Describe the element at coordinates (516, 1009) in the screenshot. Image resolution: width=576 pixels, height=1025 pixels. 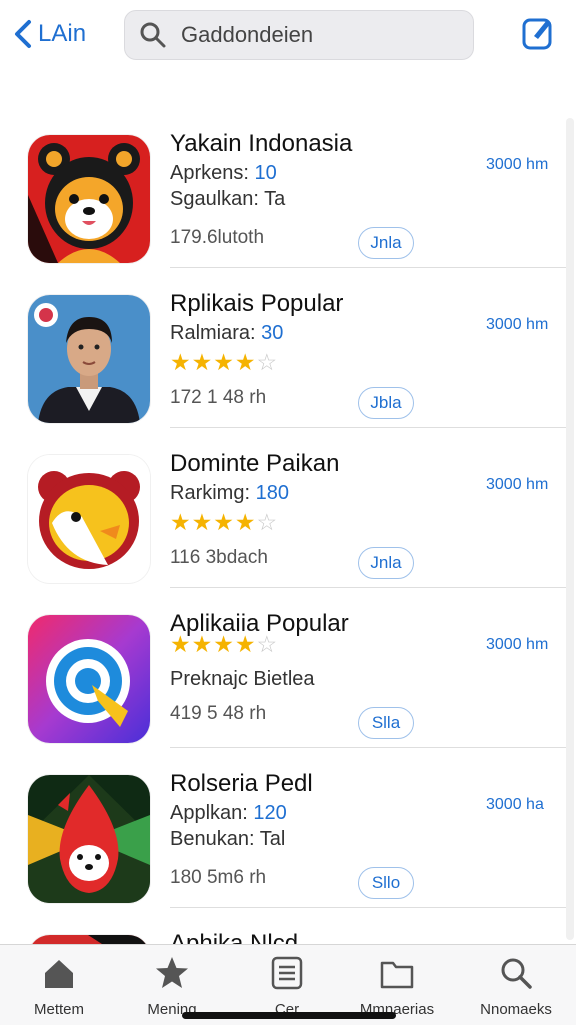
I see `tab-label: Nnomaeks` at that location.